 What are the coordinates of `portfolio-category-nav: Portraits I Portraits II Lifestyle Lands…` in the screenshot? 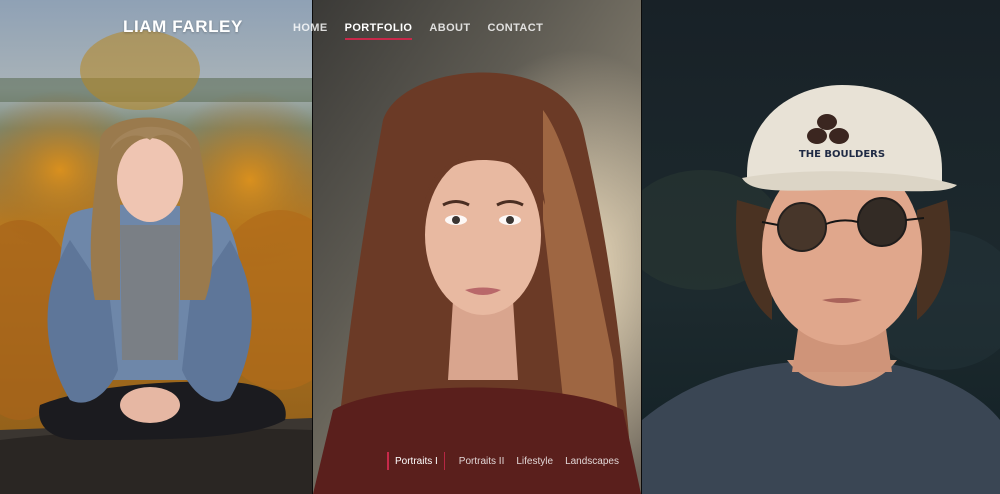 It's located at (506, 461).